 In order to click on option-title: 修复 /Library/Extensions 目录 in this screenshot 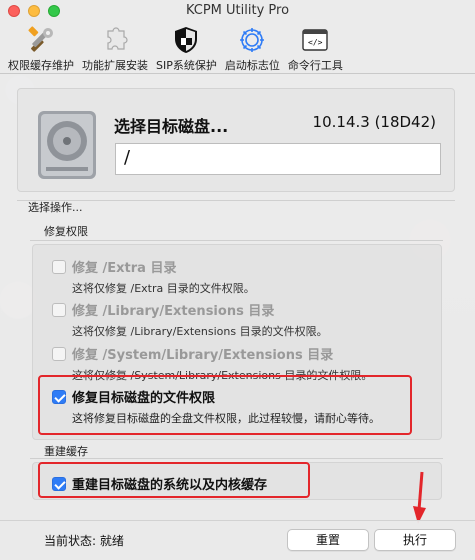, I will do `click(173, 311)`.